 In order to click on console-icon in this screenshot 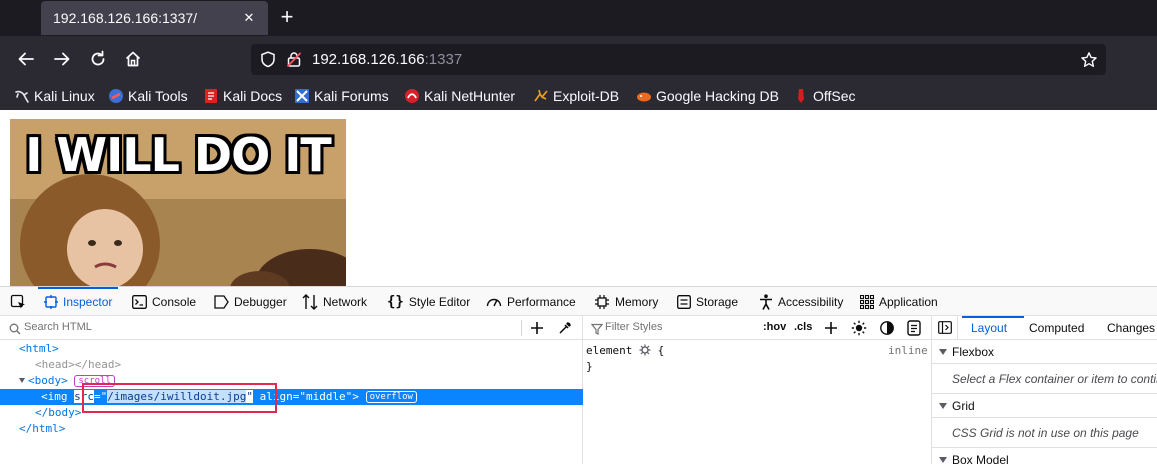, I will do `click(139, 301)`.